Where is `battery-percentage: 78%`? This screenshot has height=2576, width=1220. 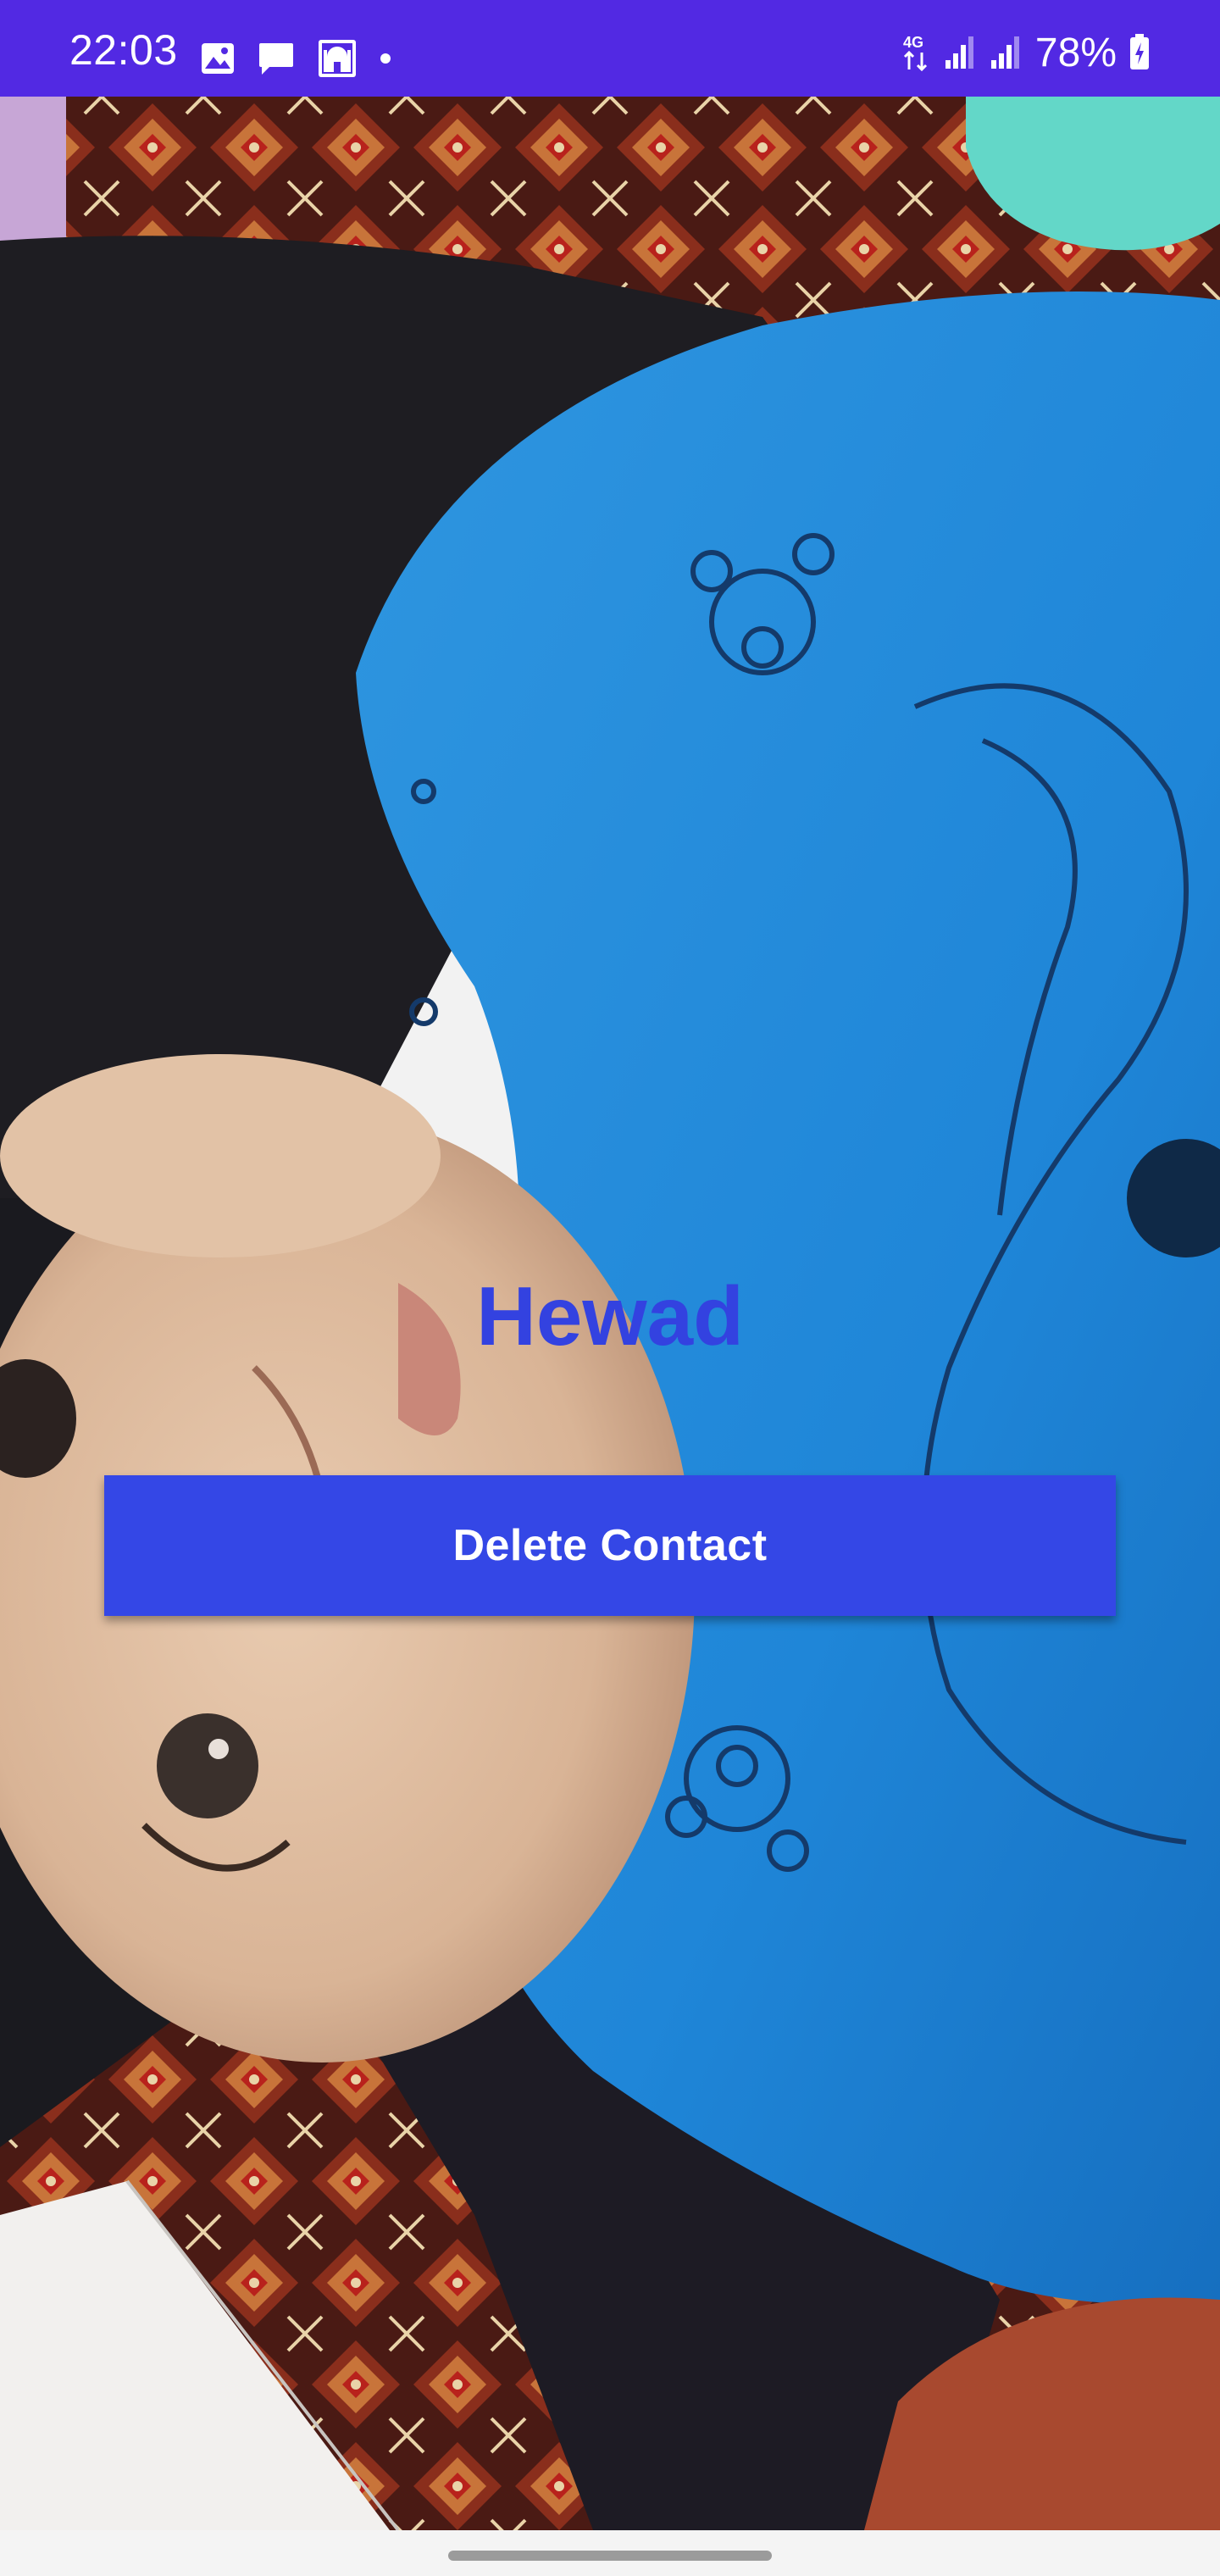 battery-percentage: 78% is located at coordinates (1075, 53).